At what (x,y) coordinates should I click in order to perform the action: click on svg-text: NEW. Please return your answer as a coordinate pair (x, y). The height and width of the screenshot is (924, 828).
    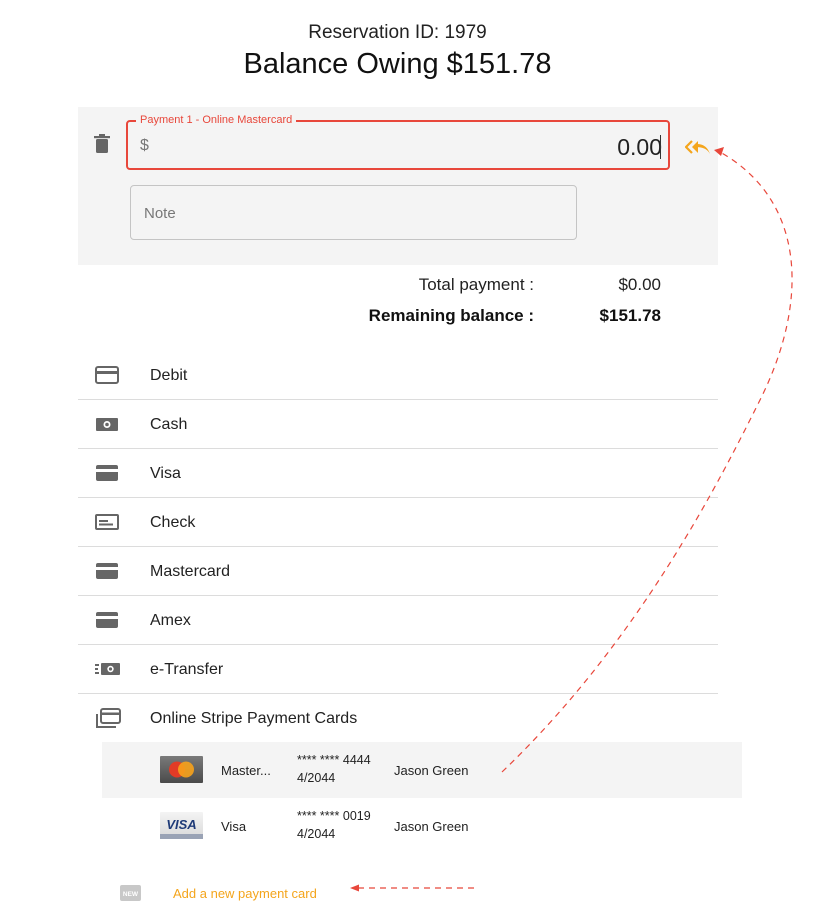
    Looking at the image, I should click on (131, 894).